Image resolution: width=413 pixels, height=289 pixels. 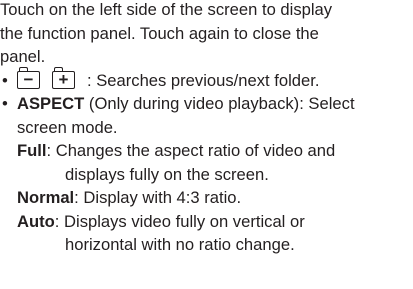 I want to click on folder-search-text: : Searches previous/next folder., so click(x=203, y=80).